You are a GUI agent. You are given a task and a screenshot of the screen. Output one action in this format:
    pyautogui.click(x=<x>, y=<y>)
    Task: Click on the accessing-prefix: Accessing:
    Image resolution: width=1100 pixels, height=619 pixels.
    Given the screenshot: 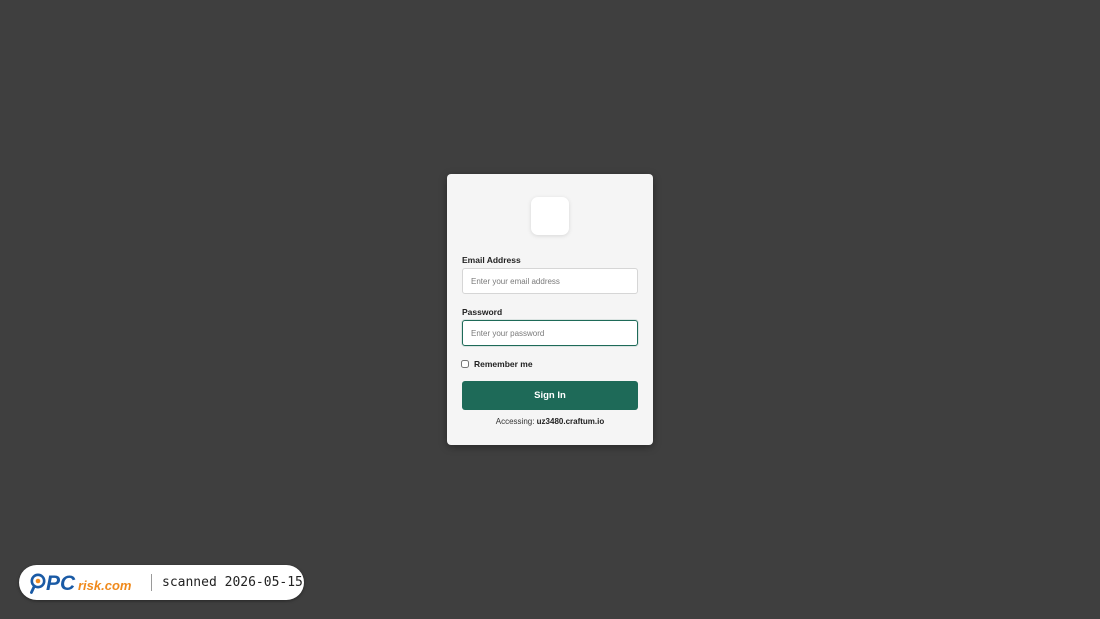 What is the action you would take?
    pyautogui.click(x=515, y=421)
    